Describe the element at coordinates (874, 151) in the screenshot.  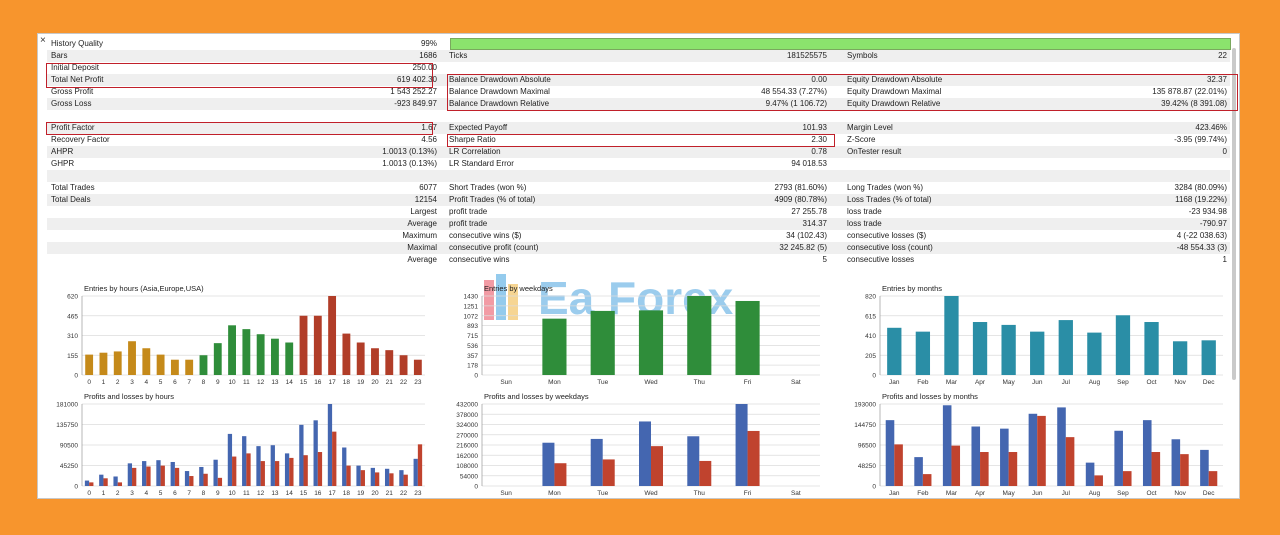
I see `summary-label: OnTester result` at that location.